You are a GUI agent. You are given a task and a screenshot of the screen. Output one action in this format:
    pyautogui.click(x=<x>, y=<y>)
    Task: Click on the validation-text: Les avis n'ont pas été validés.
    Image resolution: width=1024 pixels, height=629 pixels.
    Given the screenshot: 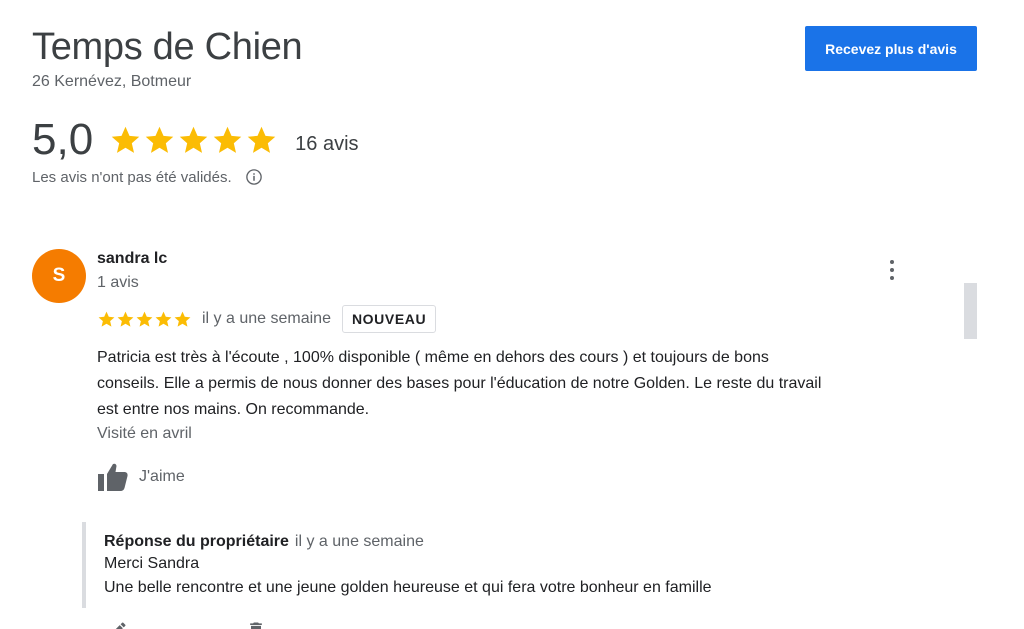 What is the action you would take?
    pyautogui.click(x=132, y=177)
    